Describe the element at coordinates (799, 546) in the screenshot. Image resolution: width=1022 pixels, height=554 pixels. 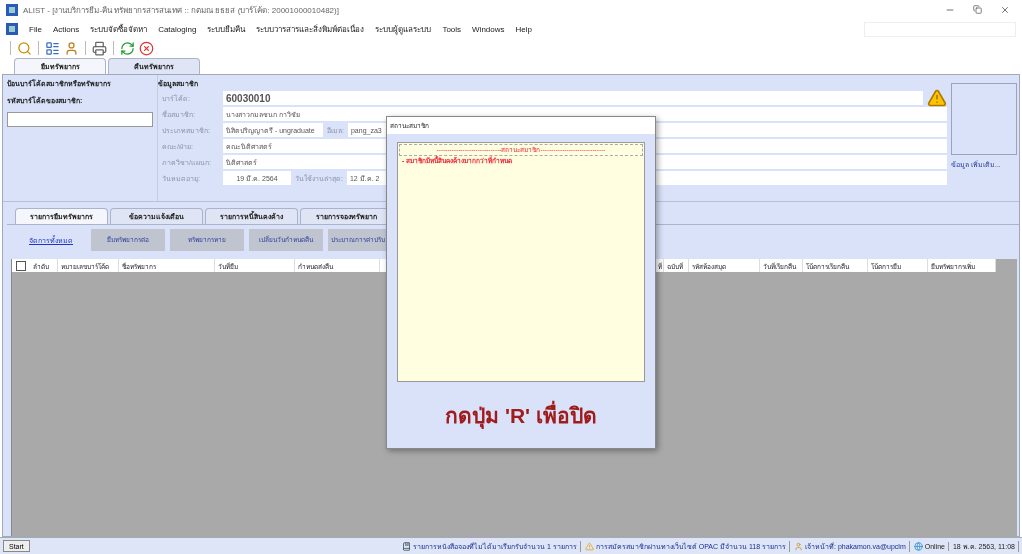
I see `user-icon` at that location.